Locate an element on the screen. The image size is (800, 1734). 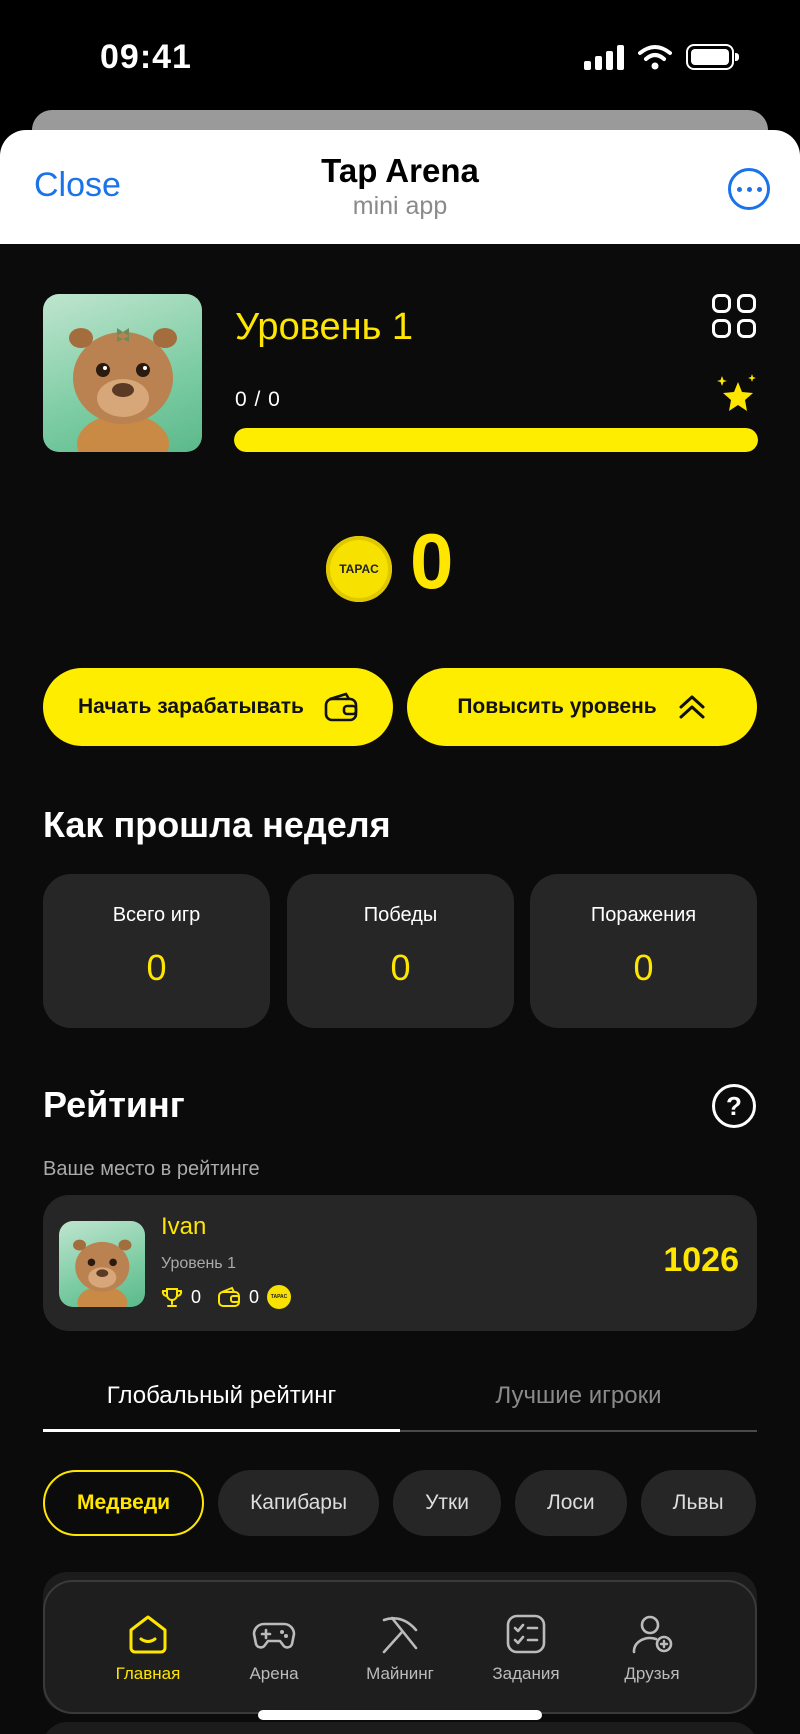
nav-label: Задания is located at coordinates (526, 1673).